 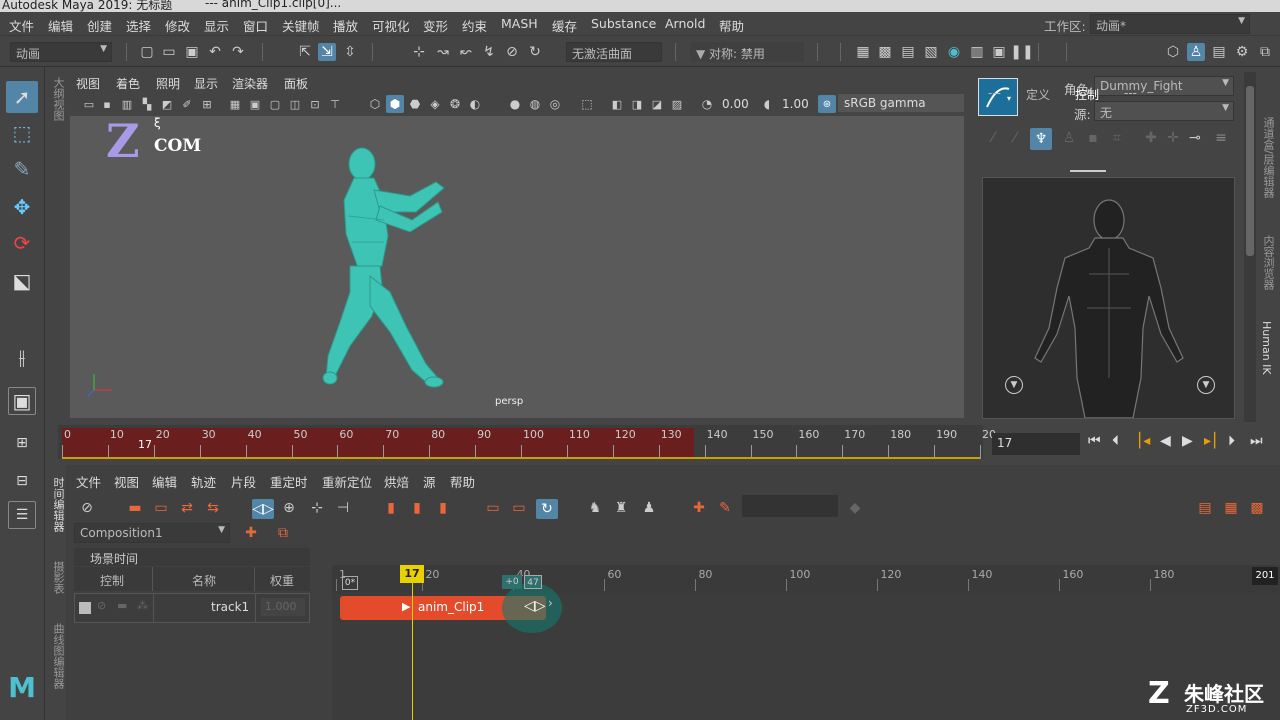 What do you see at coordinates (345, 25) in the screenshot?
I see `menu-playback: 播放` at bounding box center [345, 25].